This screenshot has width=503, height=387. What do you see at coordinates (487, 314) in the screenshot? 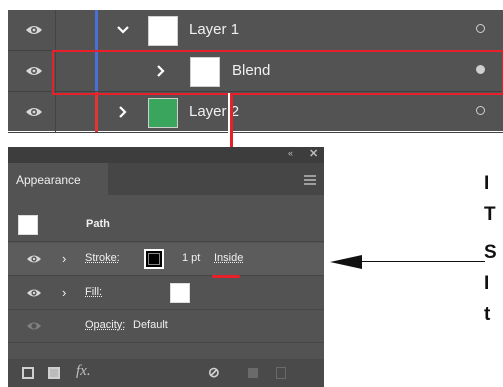
I see `side-text-letter: t` at bounding box center [487, 314].